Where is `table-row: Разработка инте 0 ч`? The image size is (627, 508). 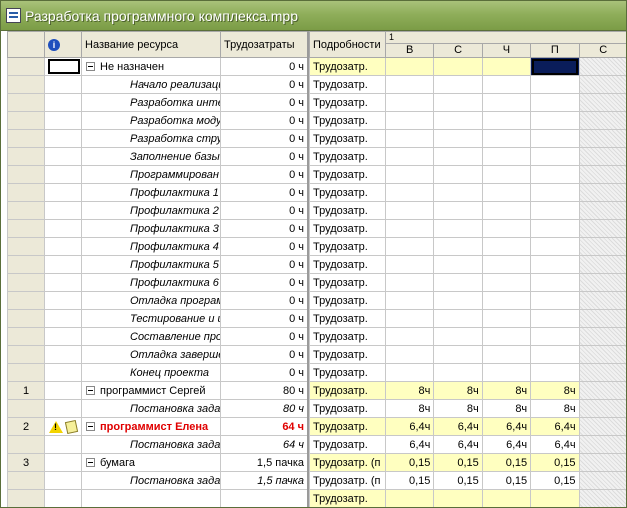
table-row: Разработка инте 0 ч is located at coordinates (157, 102).